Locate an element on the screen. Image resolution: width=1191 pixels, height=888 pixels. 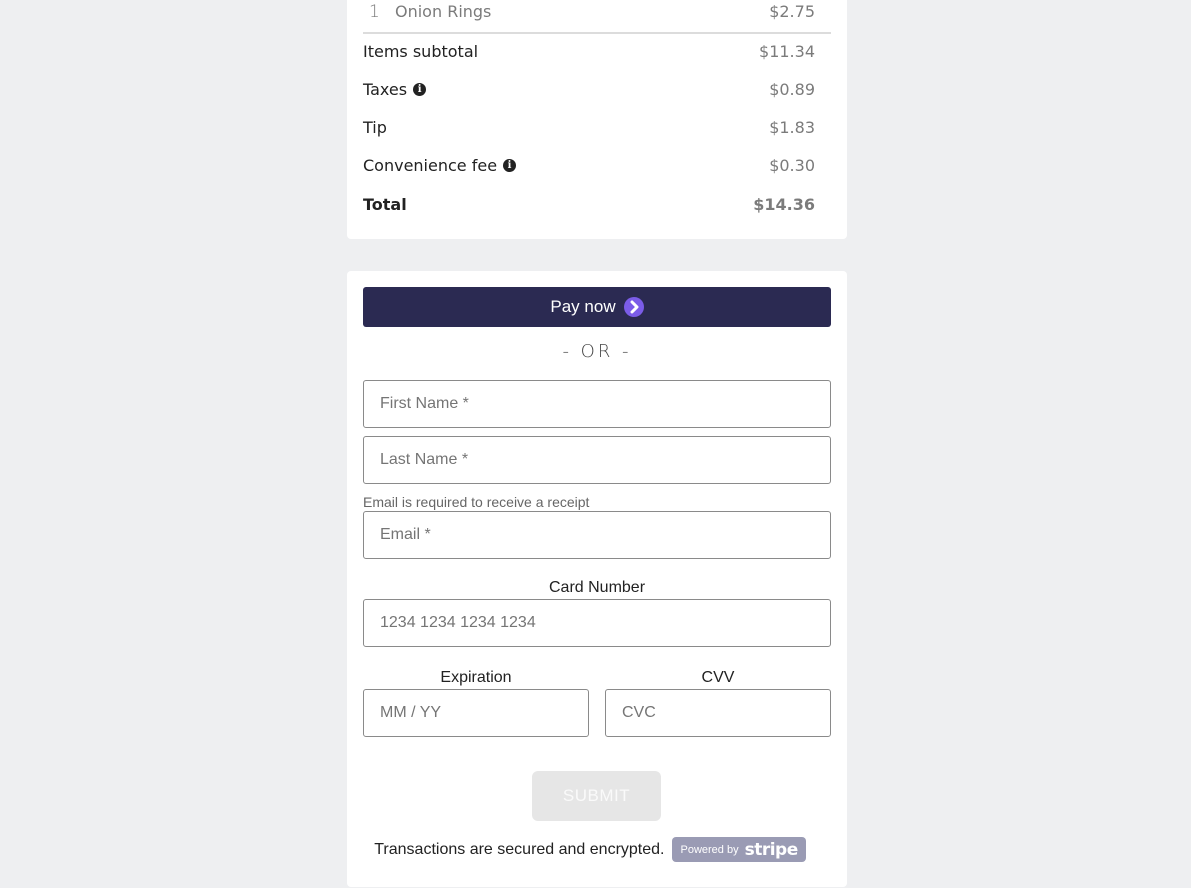
item-name: Onion Rings is located at coordinates (443, 11).